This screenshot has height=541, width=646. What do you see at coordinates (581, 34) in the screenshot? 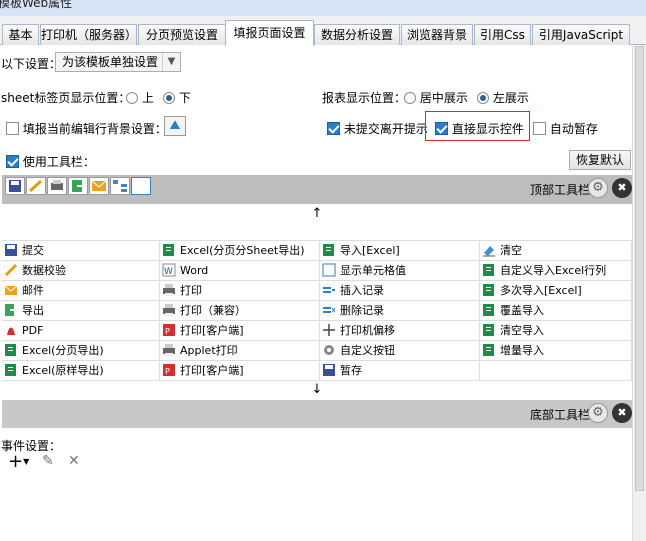
I see `tab-javascript: 引用JavaScript` at bounding box center [581, 34].